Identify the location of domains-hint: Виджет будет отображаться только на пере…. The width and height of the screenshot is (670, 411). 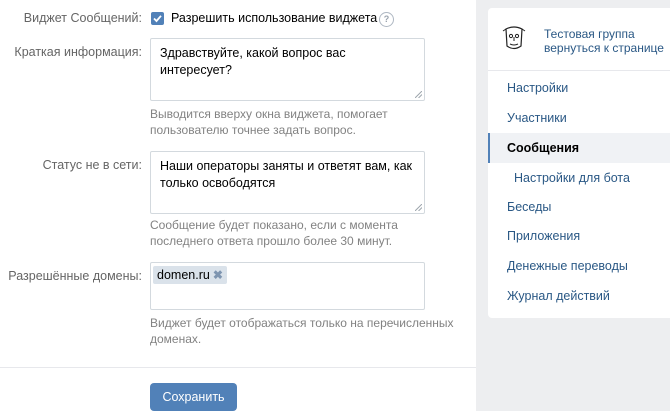
(302, 331).